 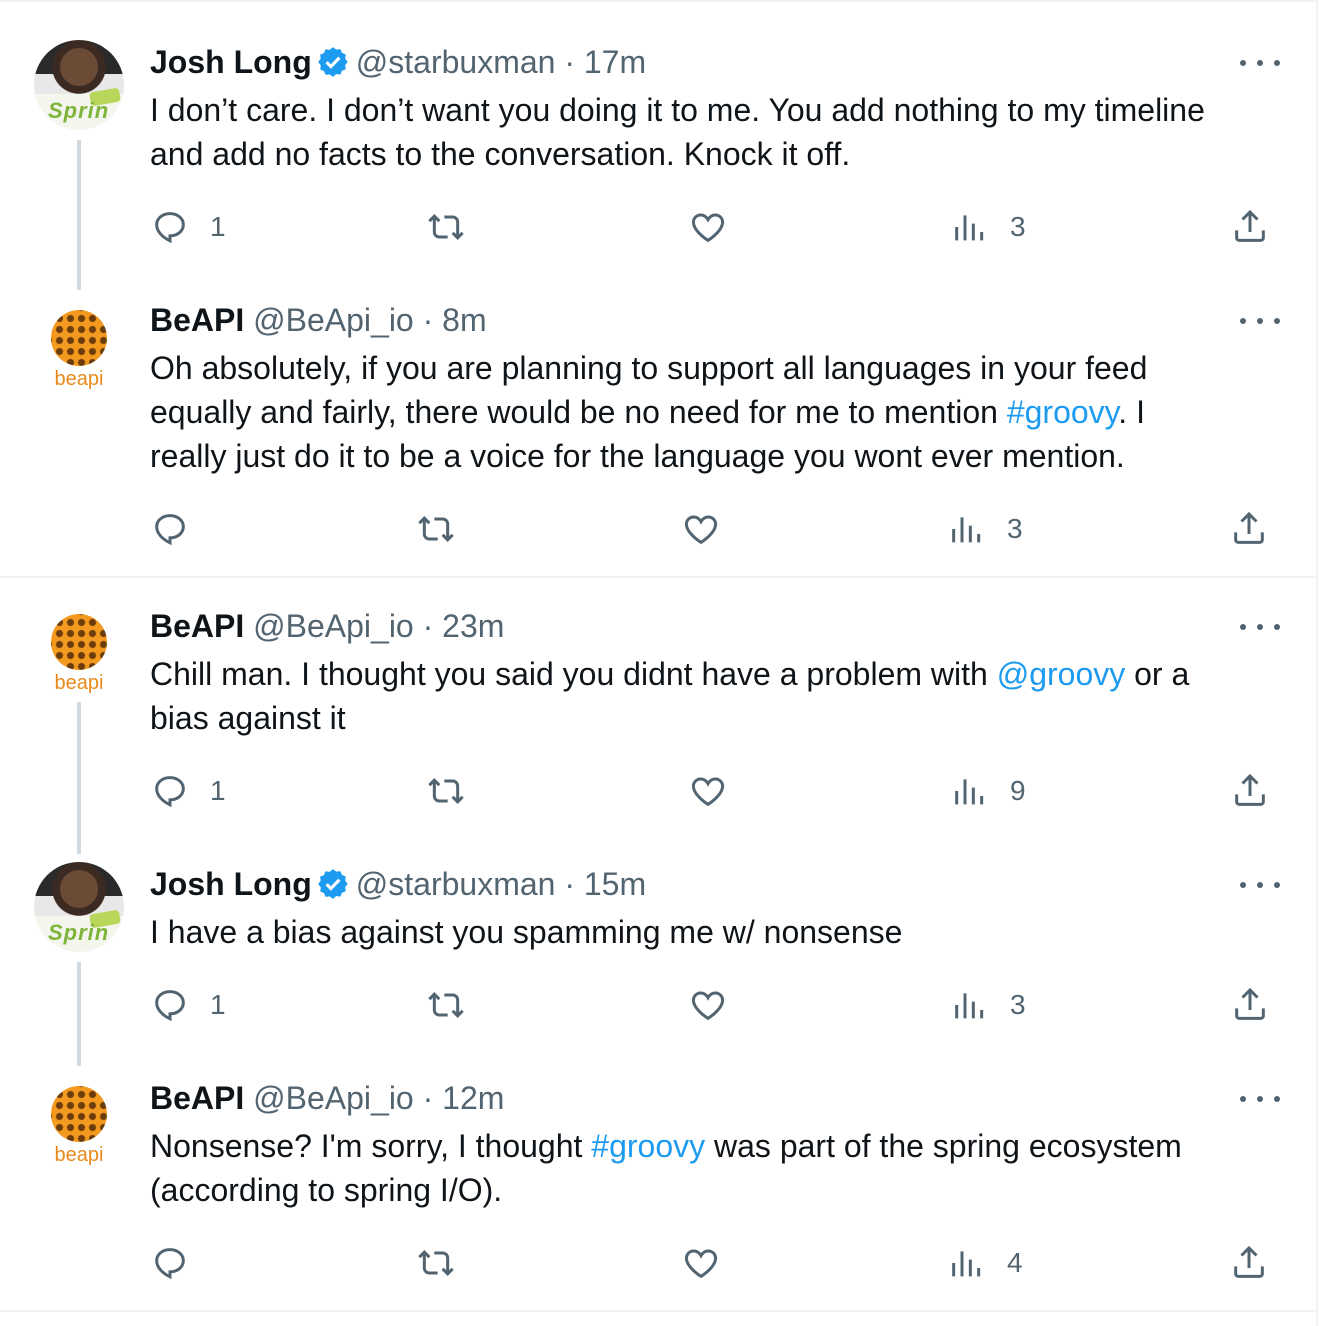 I want to click on text-span: or a, so click(x=1157, y=674).